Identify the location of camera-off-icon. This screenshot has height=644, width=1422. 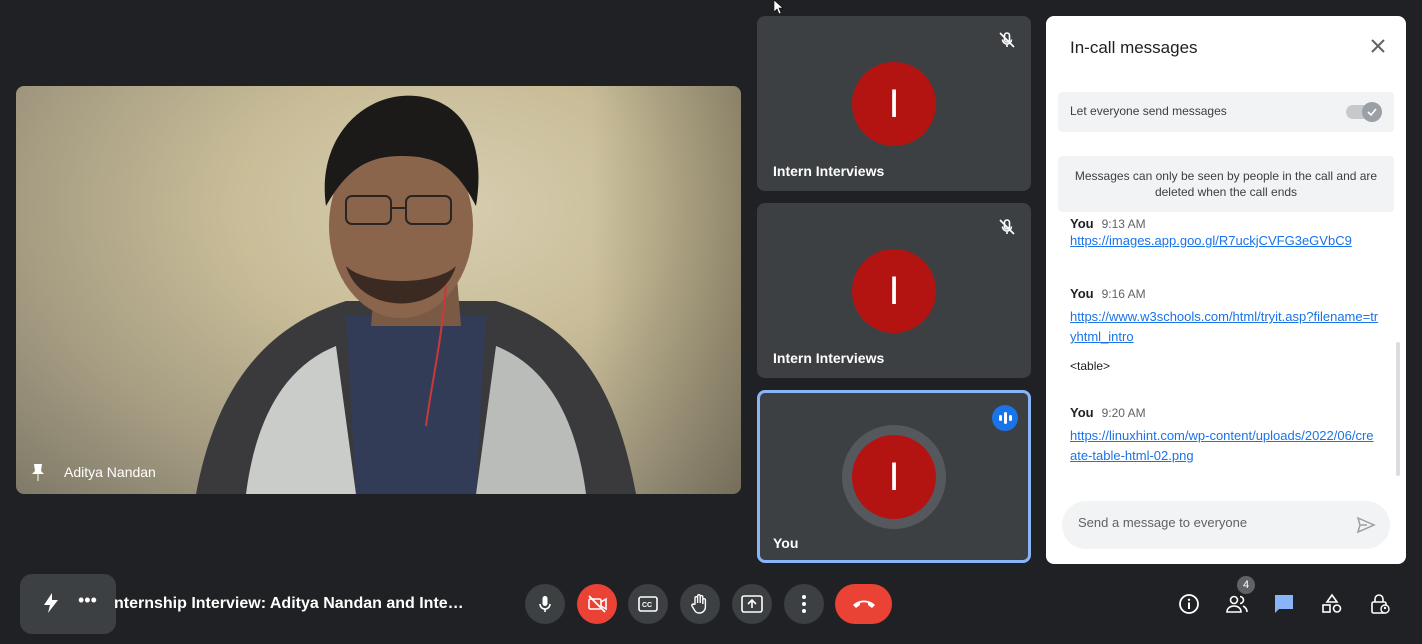
(597, 604).